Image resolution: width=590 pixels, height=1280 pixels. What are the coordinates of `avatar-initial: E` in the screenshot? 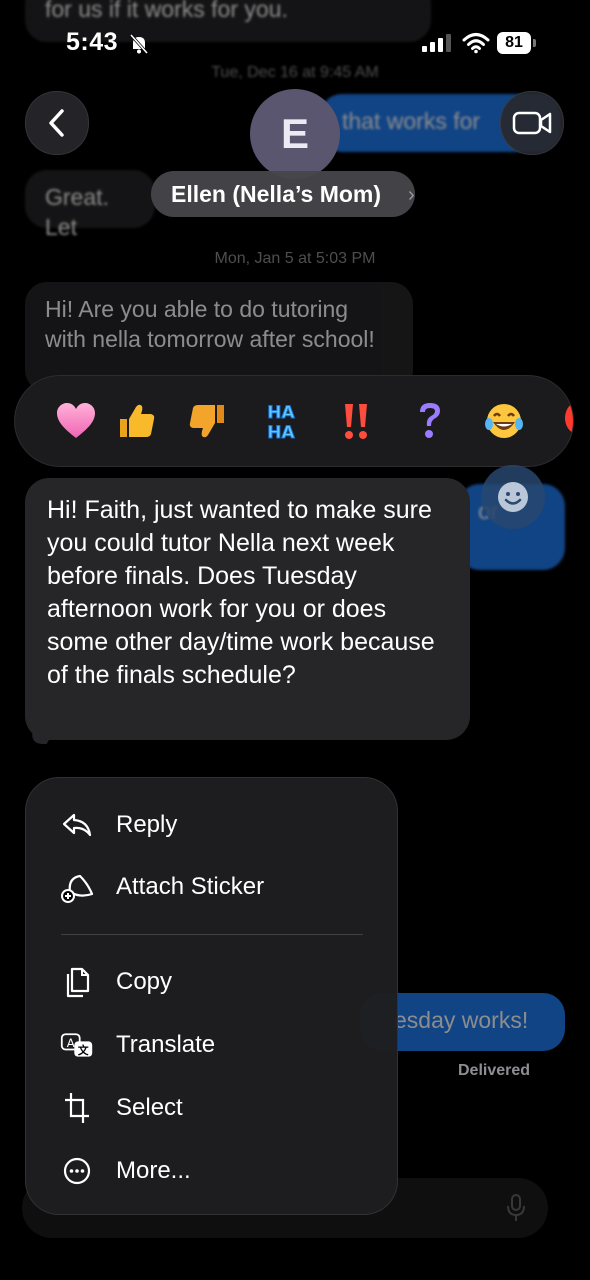 It's located at (294, 133).